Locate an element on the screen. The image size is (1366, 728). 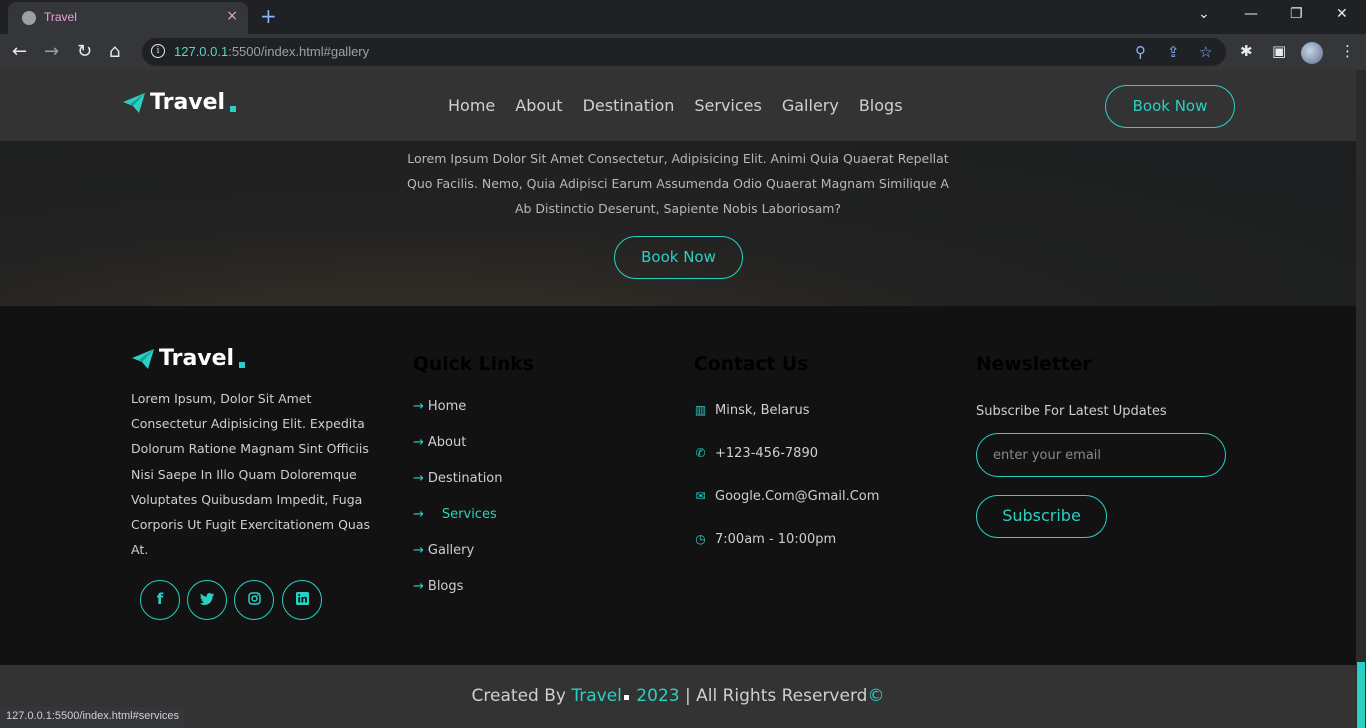
url-host: 127.0.0.1 is located at coordinates (201, 51).